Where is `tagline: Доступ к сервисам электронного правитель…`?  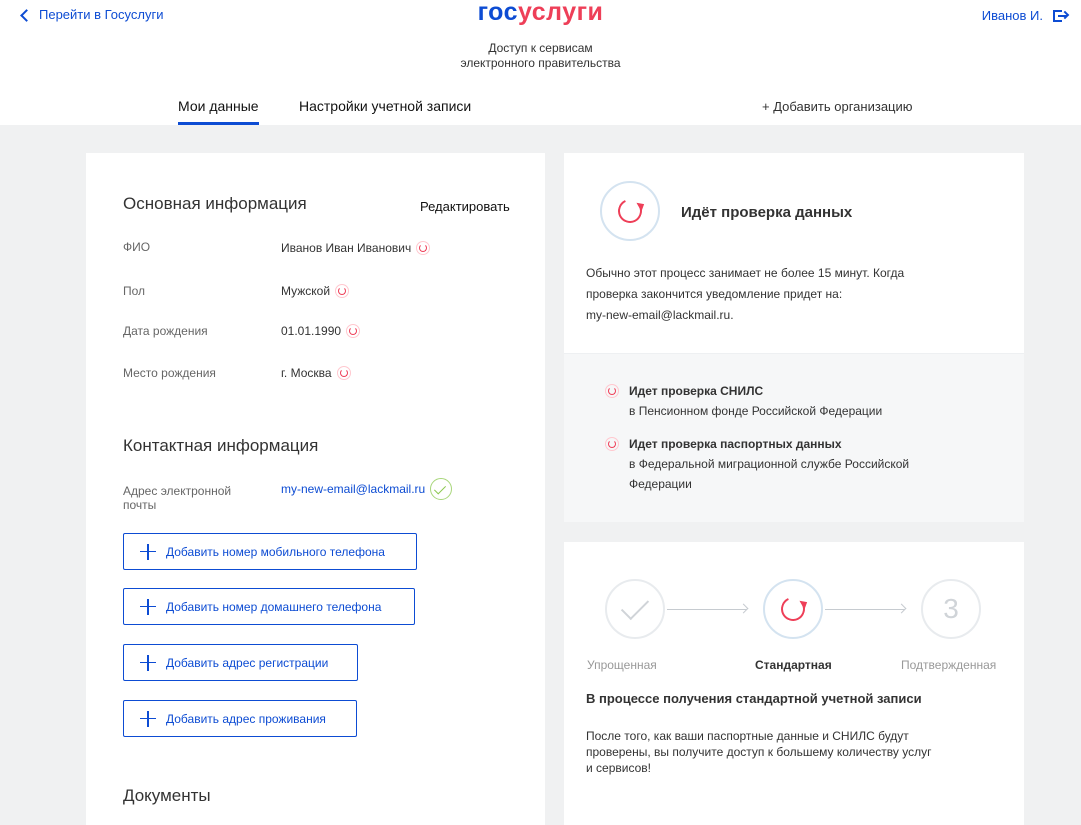
tagline: Доступ к сервисам электронного правитель… is located at coordinates (540, 55).